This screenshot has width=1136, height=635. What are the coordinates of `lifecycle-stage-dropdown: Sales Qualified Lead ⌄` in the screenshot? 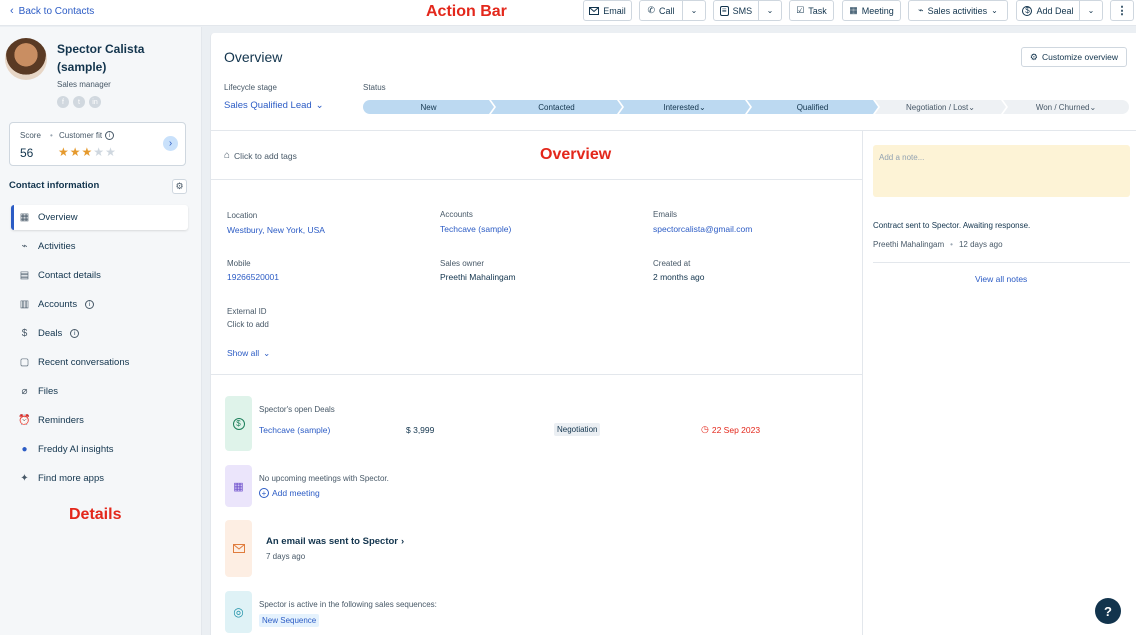 It's located at (274, 105).